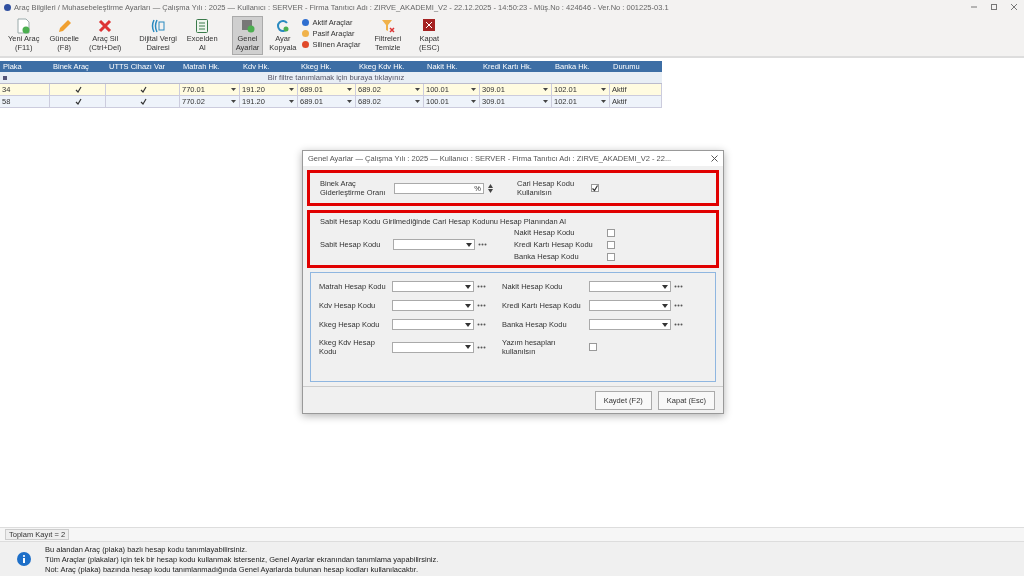 The image size is (1024, 576). Describe the element at coordinates (5, 77) in the screenshot. I see `filter-icon` at that location.